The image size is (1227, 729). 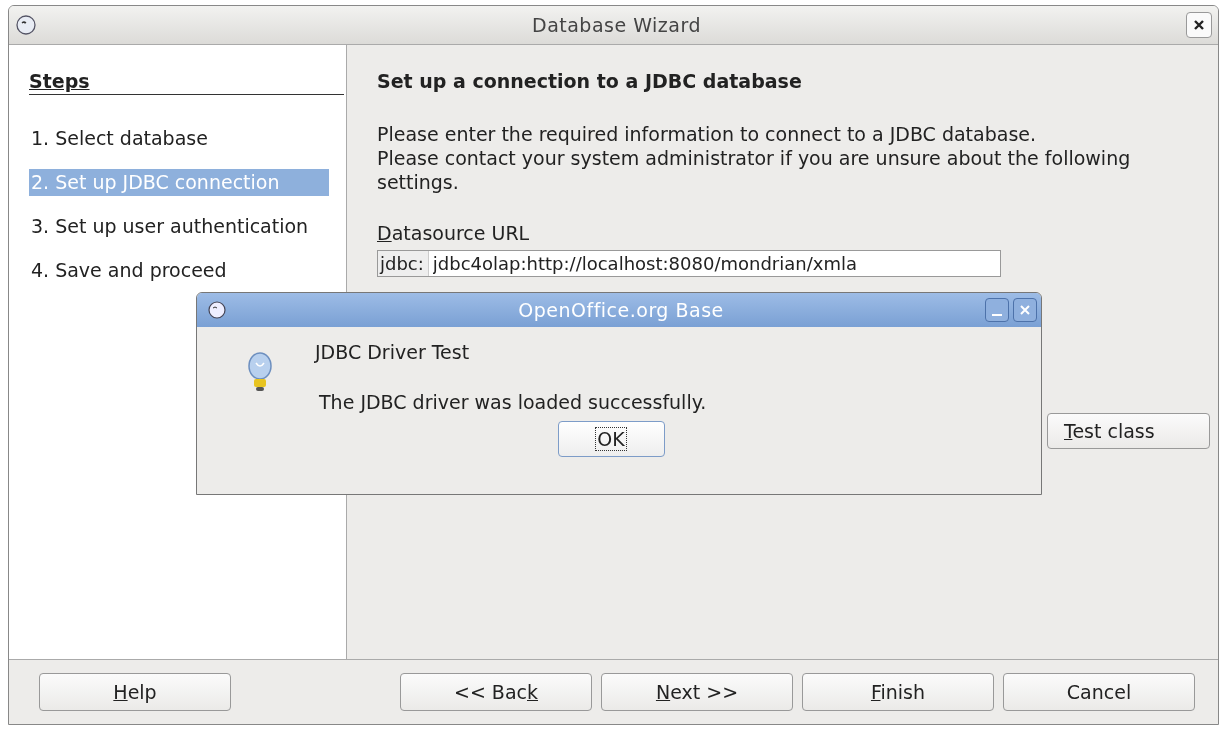 I want to click on dialog-heading: JDBC Driver Test, so click(x=393, y=352).